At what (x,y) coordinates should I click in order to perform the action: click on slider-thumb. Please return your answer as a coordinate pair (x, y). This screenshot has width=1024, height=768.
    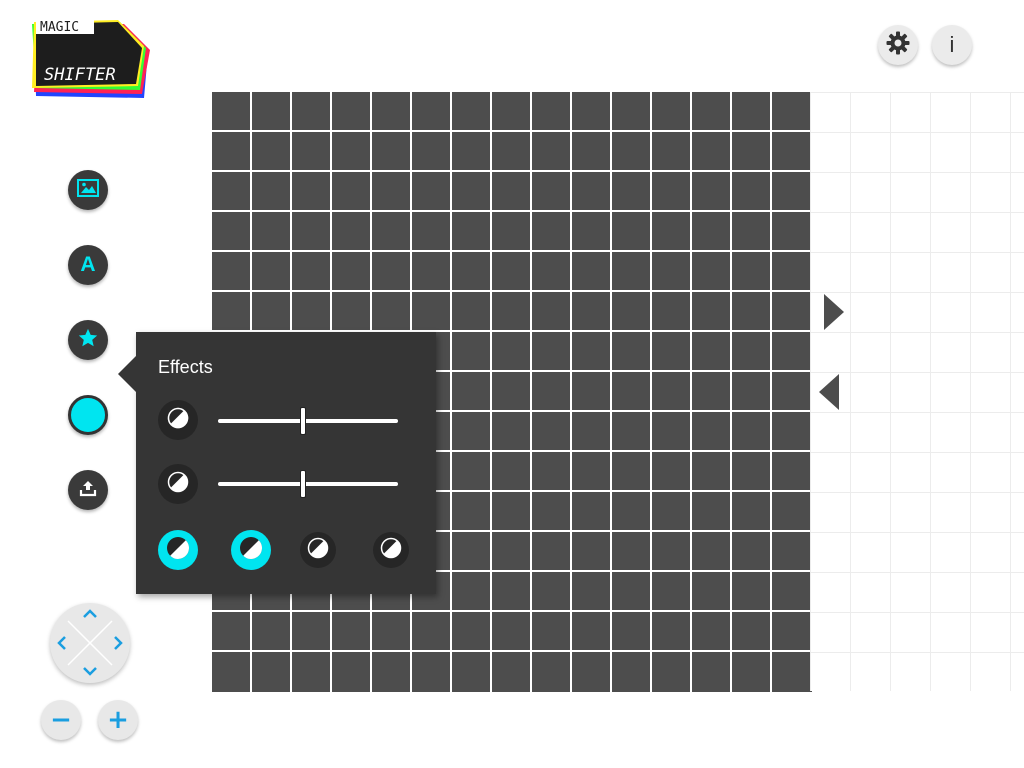
    Looking at the image, I should click on (302, 421).